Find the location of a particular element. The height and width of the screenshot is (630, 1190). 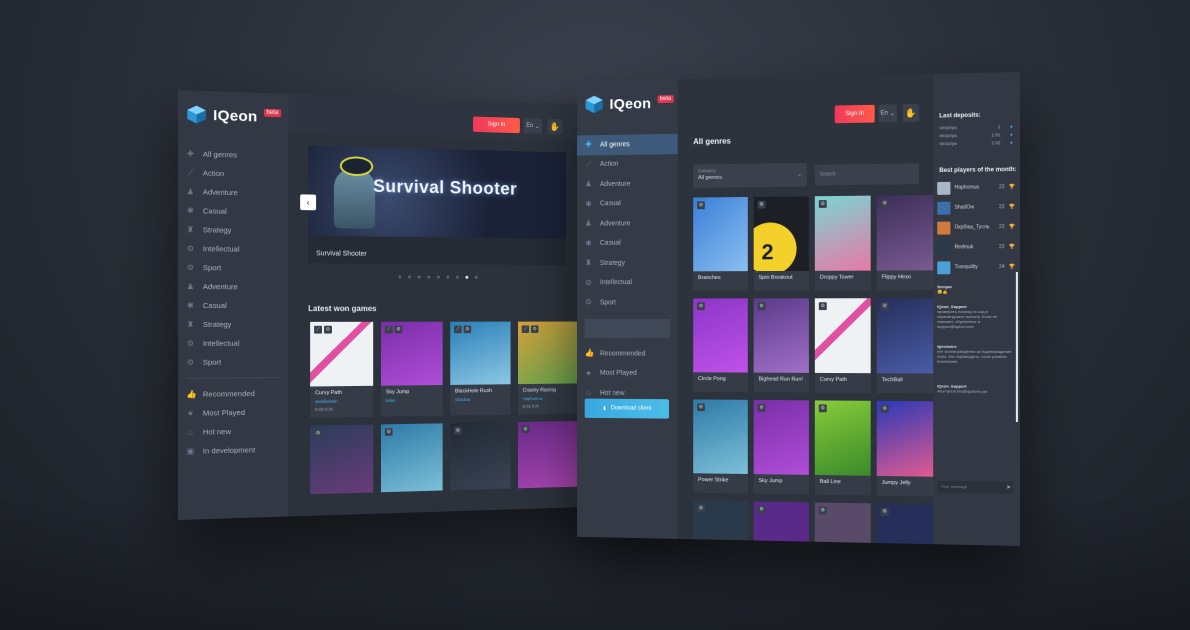

game-card: ⚙ Sky Jump is located at coordinates (781, 447).